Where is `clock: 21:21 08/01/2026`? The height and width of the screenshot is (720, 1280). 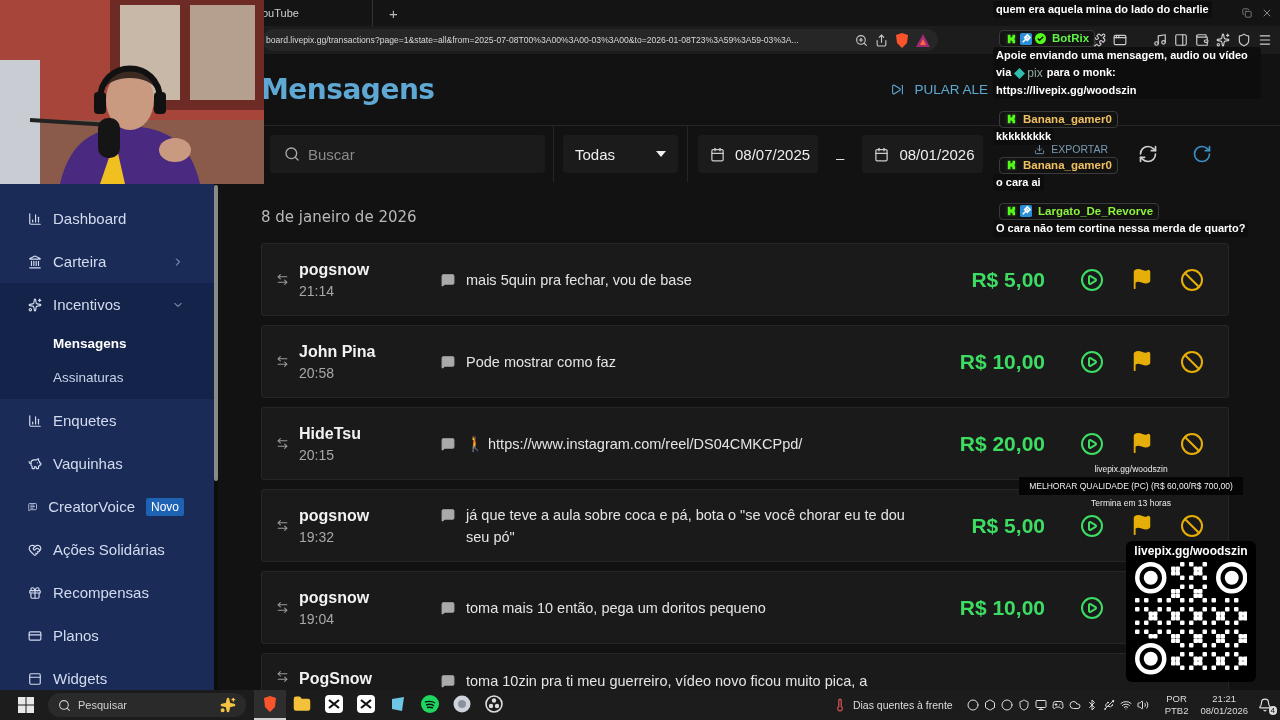
clock: 21:21 08/01/2026 is located at coordinates (1224, 705).